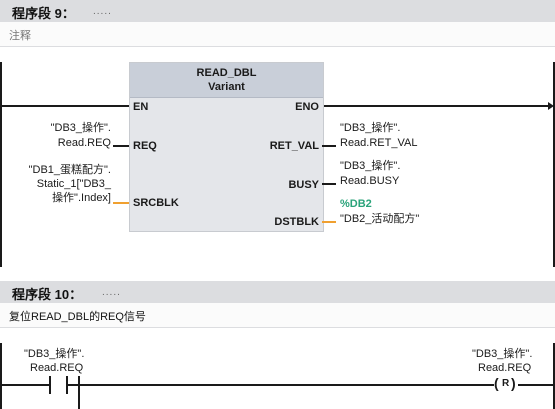 The width and height of the screenshot is (555, 409). I want to click on network-10-comment-text: 复位READ_DBL的REQ信号, so click(77, 317).